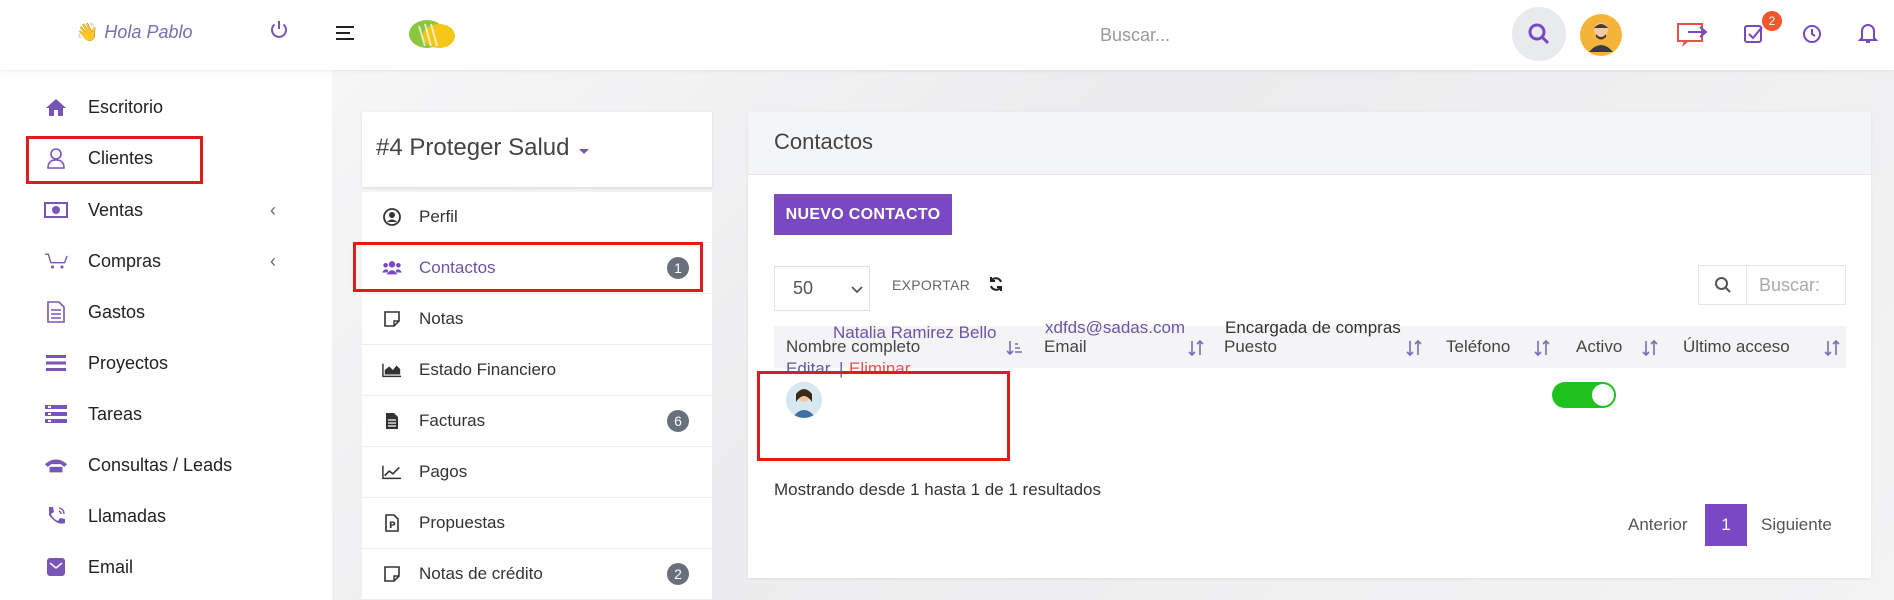 The image size is (1894, 600). What do you see at coordinates (1313, 327) in the screenshot?
I see `contact-position: Encargada de compras` at bounding box center [1313, 327].